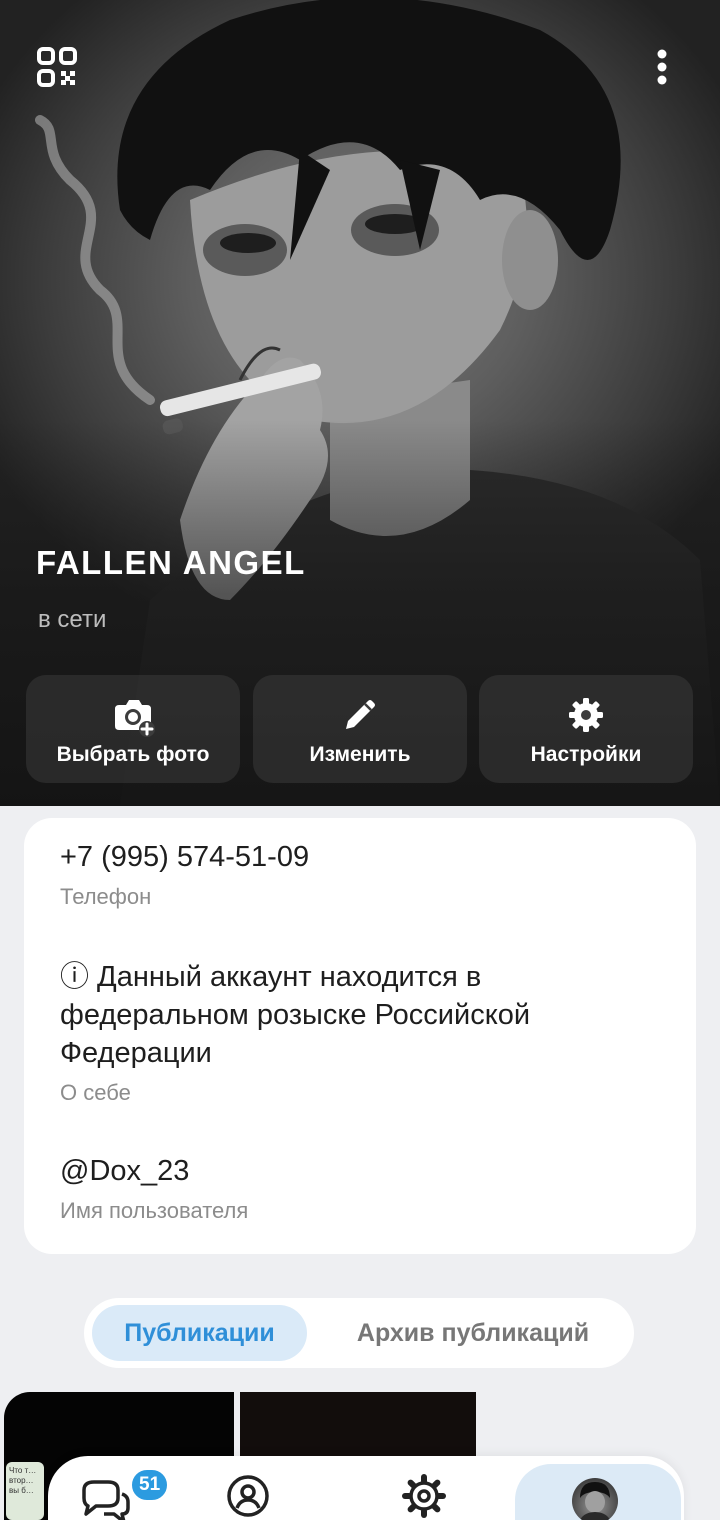 Image resolution: width=720 pixels, height=1520 pixels. Describe the element at coordinates (473, 1333) in the screenshot. I see `tab-archive: Архив публикаций` at that location.